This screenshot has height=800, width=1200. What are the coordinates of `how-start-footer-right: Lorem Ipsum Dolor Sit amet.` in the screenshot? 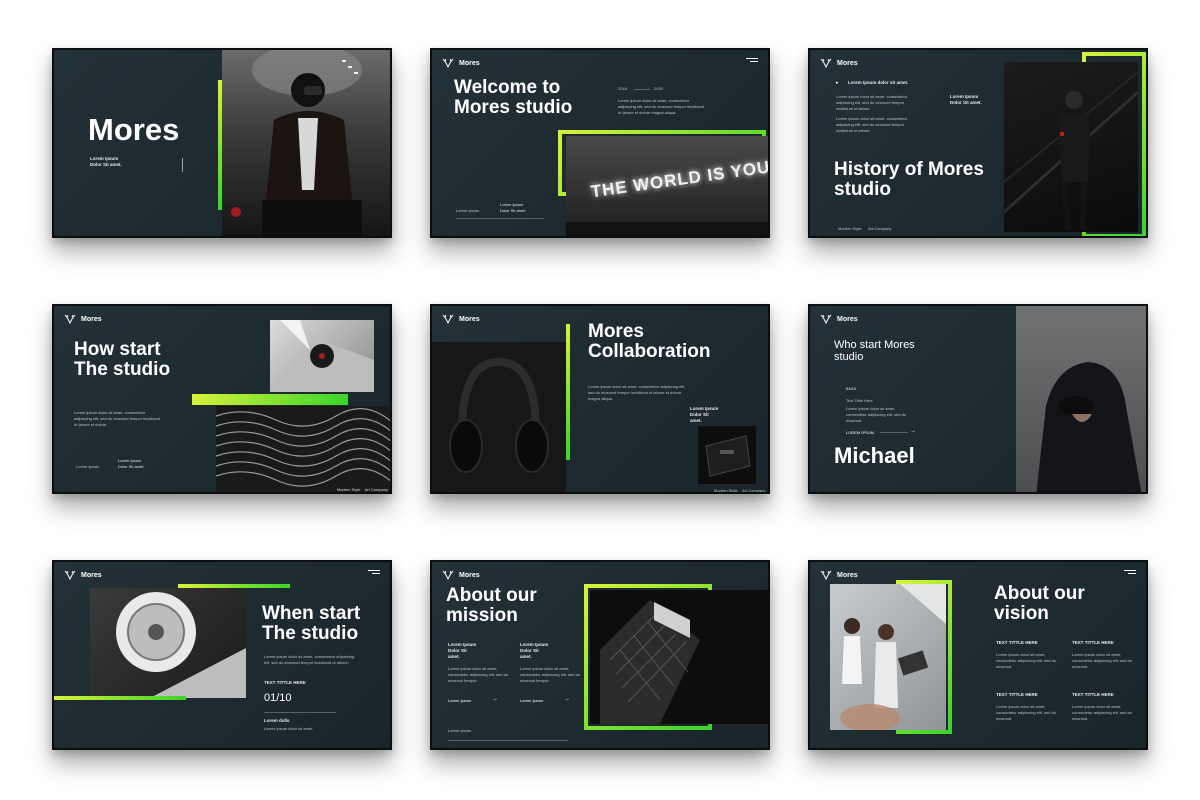 It's located at (131, 463).